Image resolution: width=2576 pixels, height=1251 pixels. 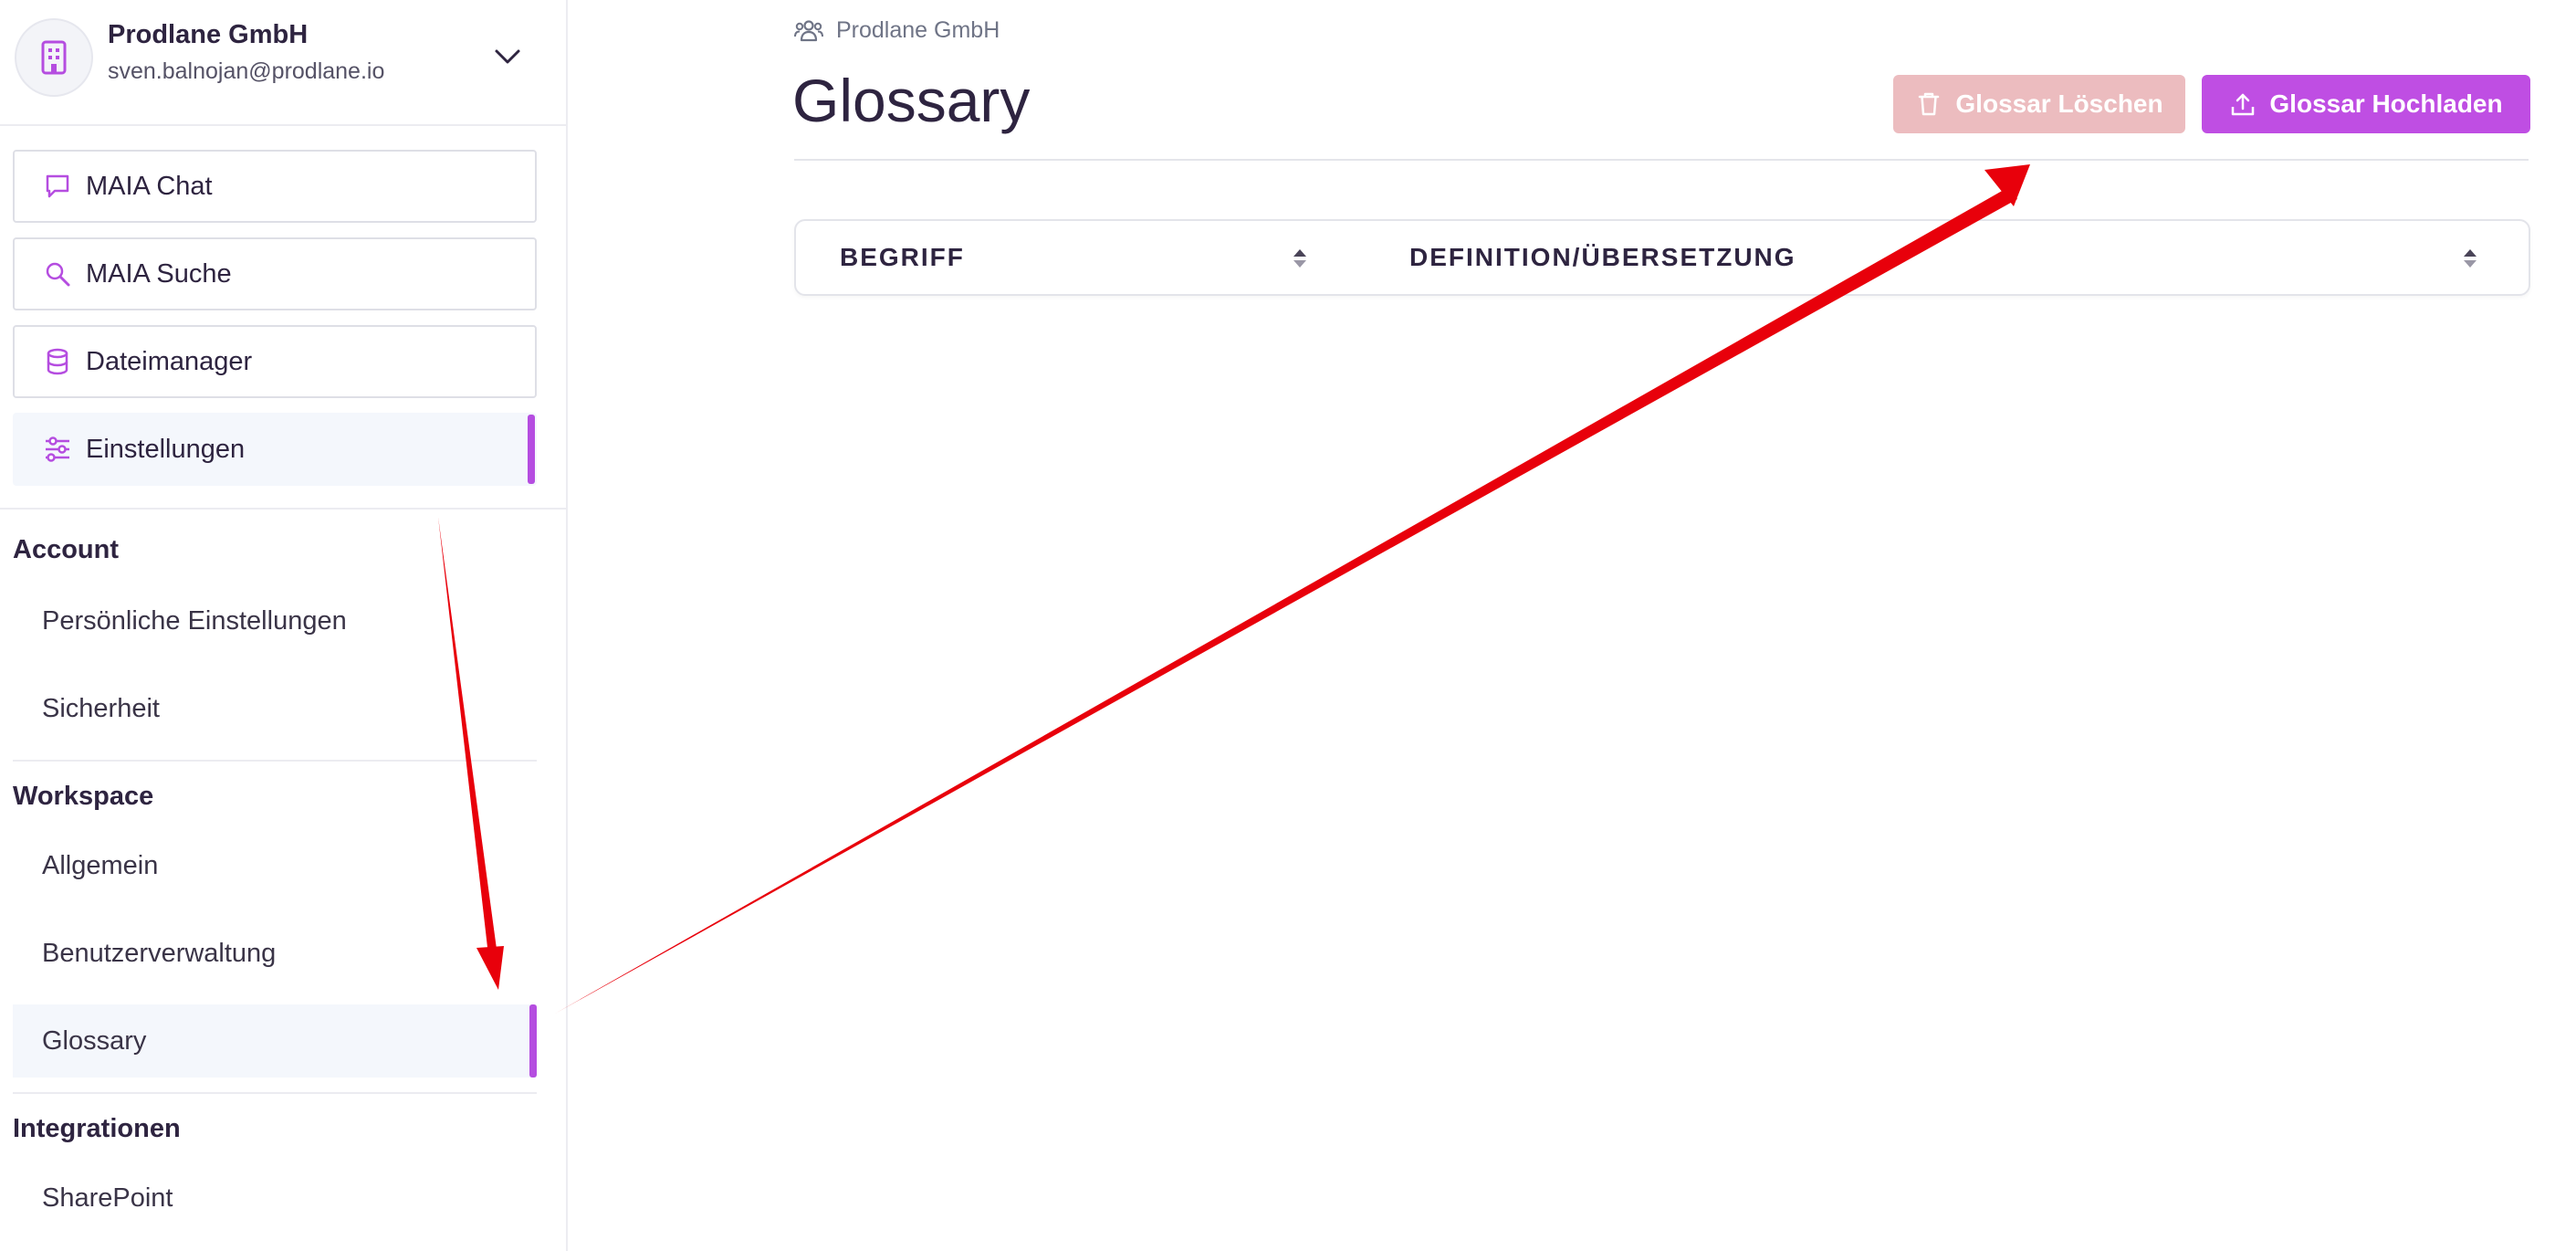 What do you see at coordinates (275, 708) in the screenshot?
I see `sidebar-item-sicherheit: Sicherheit` at bounding box center [275, 708].